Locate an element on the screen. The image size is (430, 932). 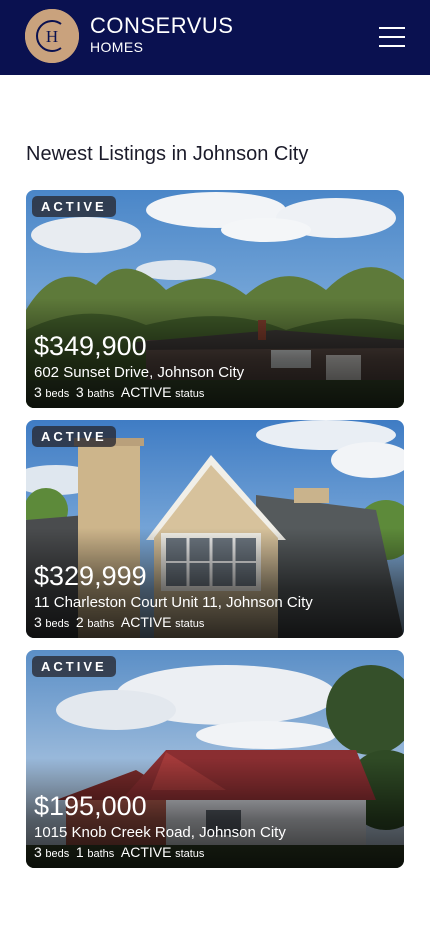
listing-meta: 3 beds 2 baths ACTIVE status is located at coordinates (173, 622).